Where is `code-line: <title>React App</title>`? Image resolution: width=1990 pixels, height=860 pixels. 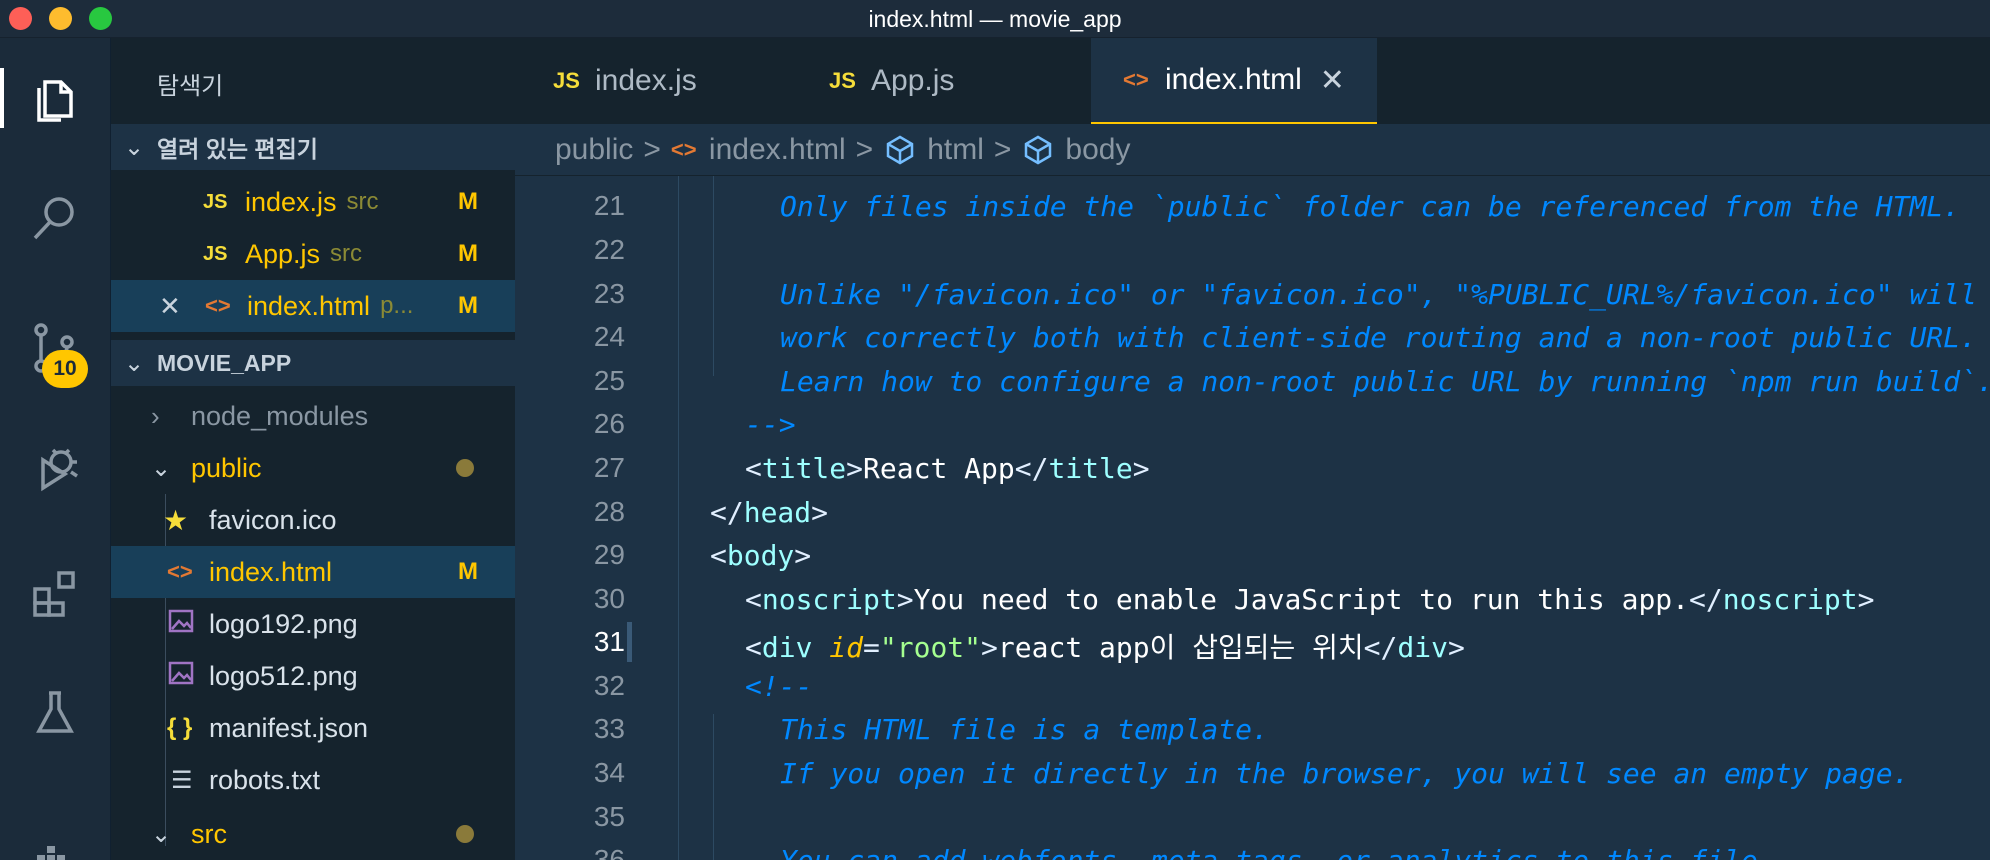
code-line: <title>React App</title> is located at coordinates (947, 468).